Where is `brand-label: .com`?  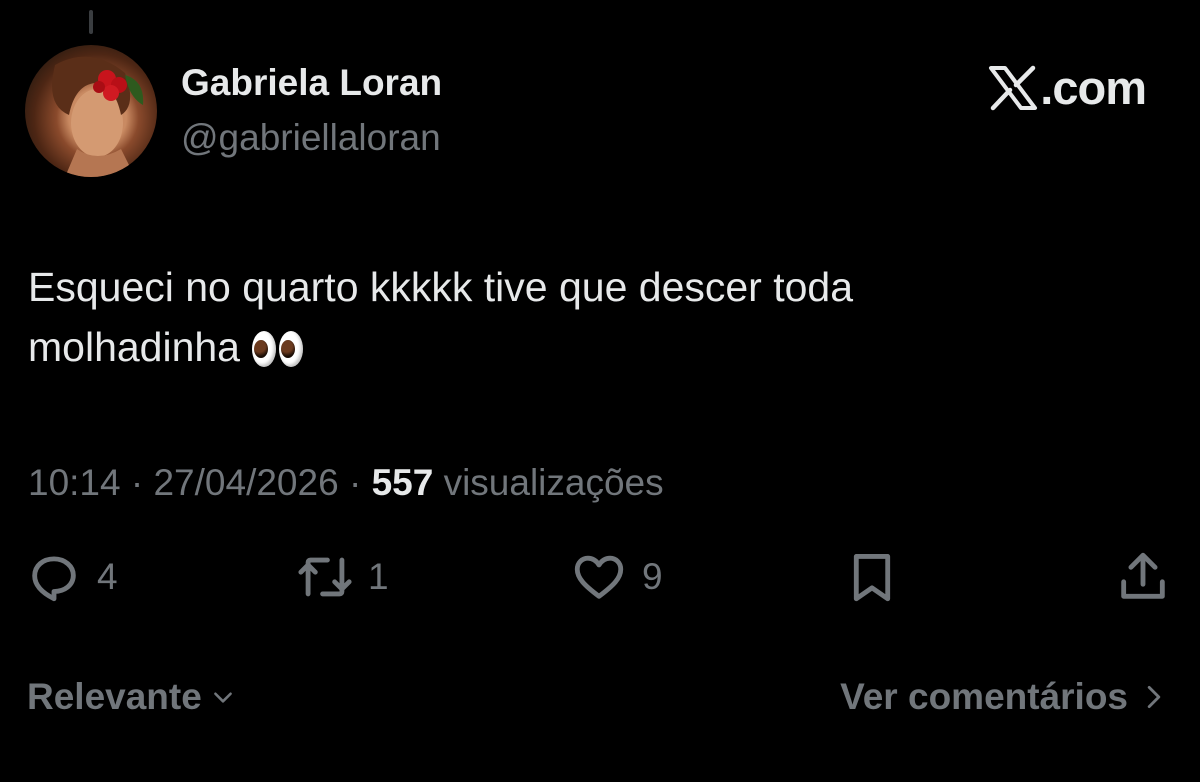 brand-label: .com is located at coordinates (1093, 87).